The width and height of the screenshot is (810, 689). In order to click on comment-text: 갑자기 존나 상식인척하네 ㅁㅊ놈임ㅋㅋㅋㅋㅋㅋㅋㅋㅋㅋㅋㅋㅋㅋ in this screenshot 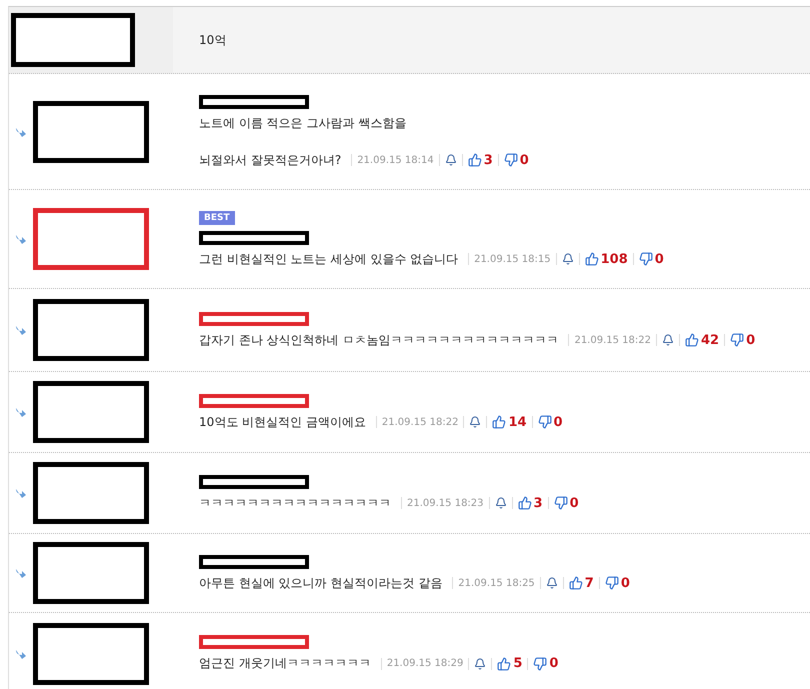, I will do `click(378, 340)`.